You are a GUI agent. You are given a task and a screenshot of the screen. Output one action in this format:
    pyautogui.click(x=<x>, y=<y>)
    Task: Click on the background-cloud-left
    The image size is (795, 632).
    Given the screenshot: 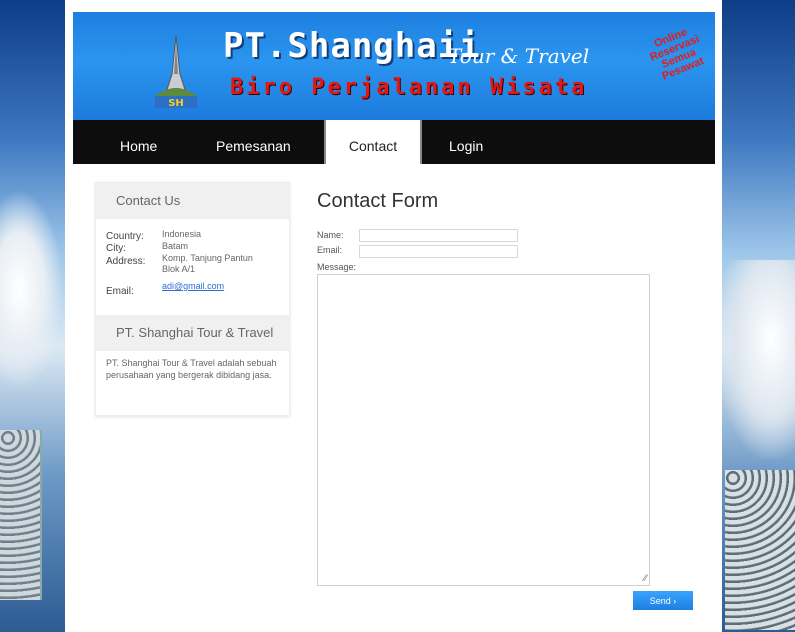 What is the action you would take?
    pyautogui.click(x=32, y=290)
    